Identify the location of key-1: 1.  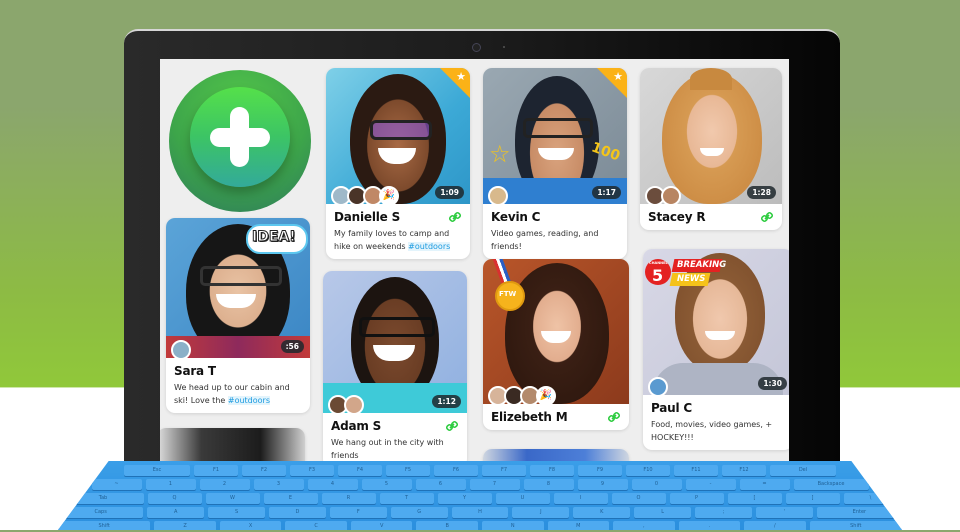
(170, 484).